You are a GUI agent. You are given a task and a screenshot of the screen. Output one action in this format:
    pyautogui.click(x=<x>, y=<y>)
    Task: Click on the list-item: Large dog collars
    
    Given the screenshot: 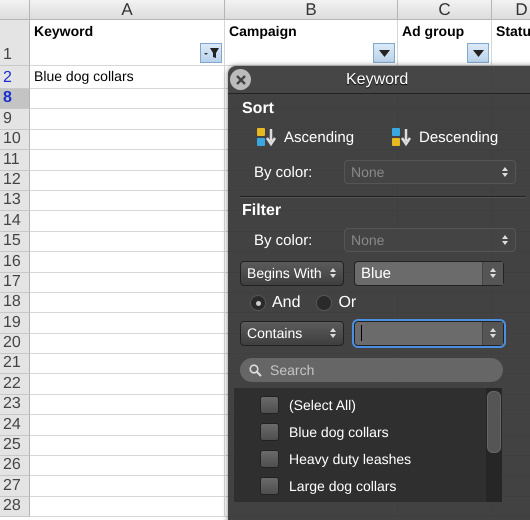 What is the action you would take?
    pyautogui.click(x=373, y=485)
    